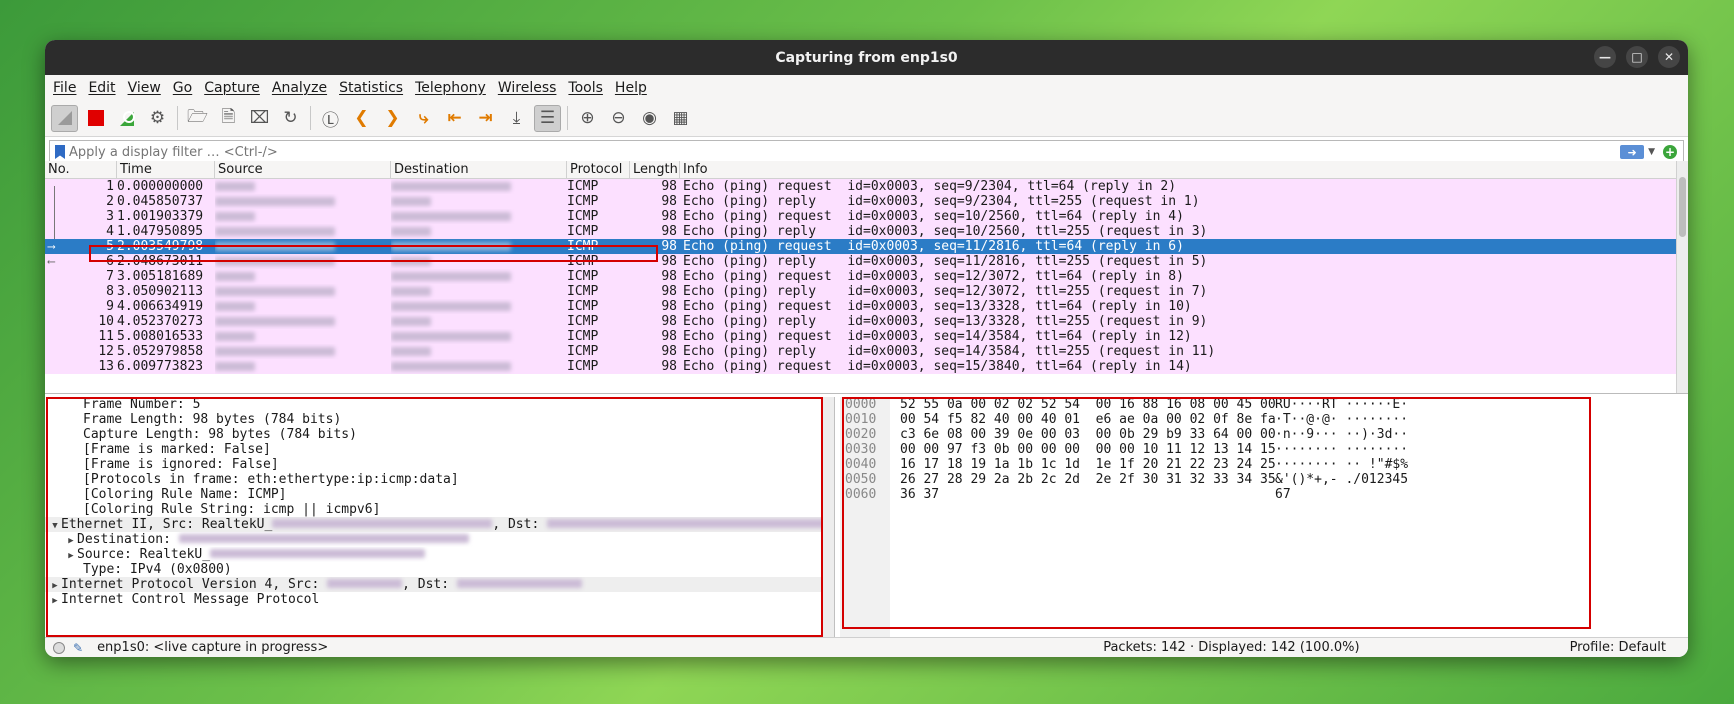 The image size is (1734, 704). Describe the element at coordinates (1632, 152) in the screenshot. I see `apply-filter-button: ➜` at that location.